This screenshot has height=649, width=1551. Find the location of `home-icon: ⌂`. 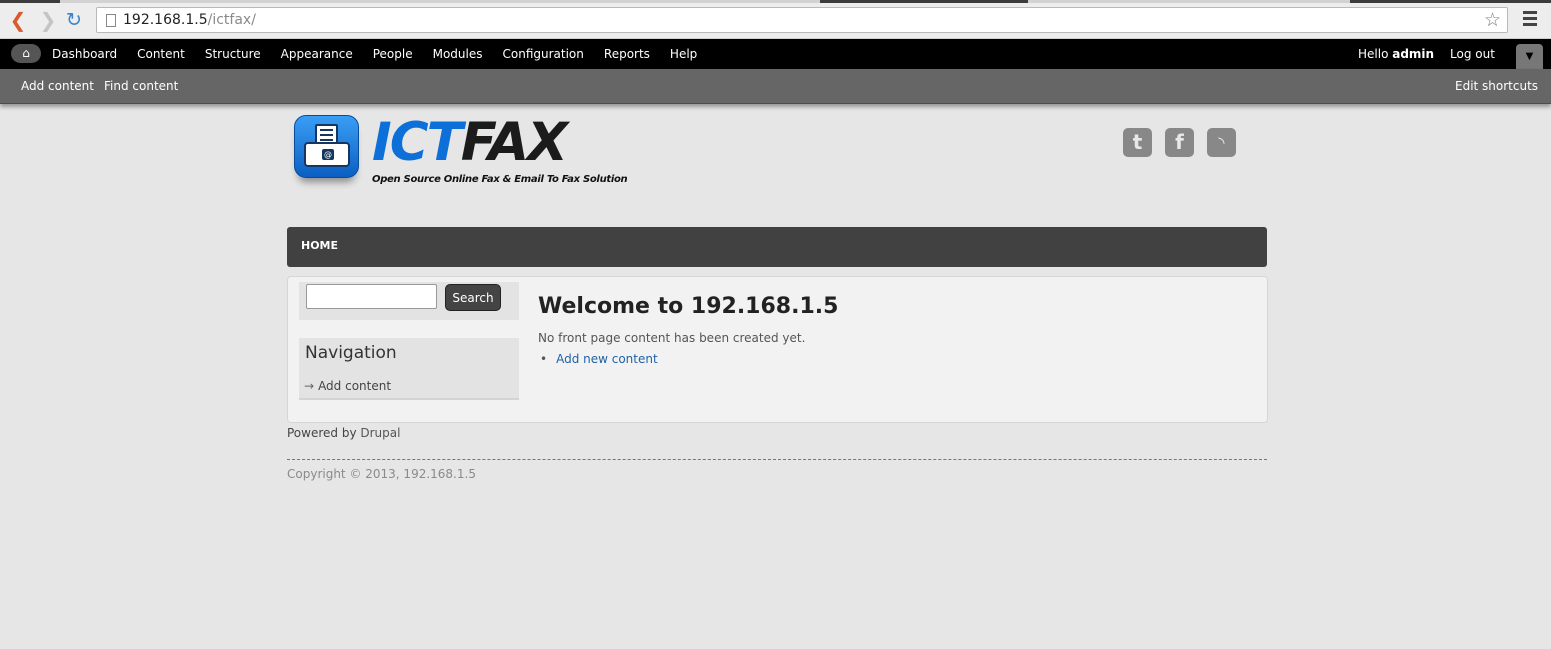

home-icon: ⌂ is located at coordinates (26, 53).